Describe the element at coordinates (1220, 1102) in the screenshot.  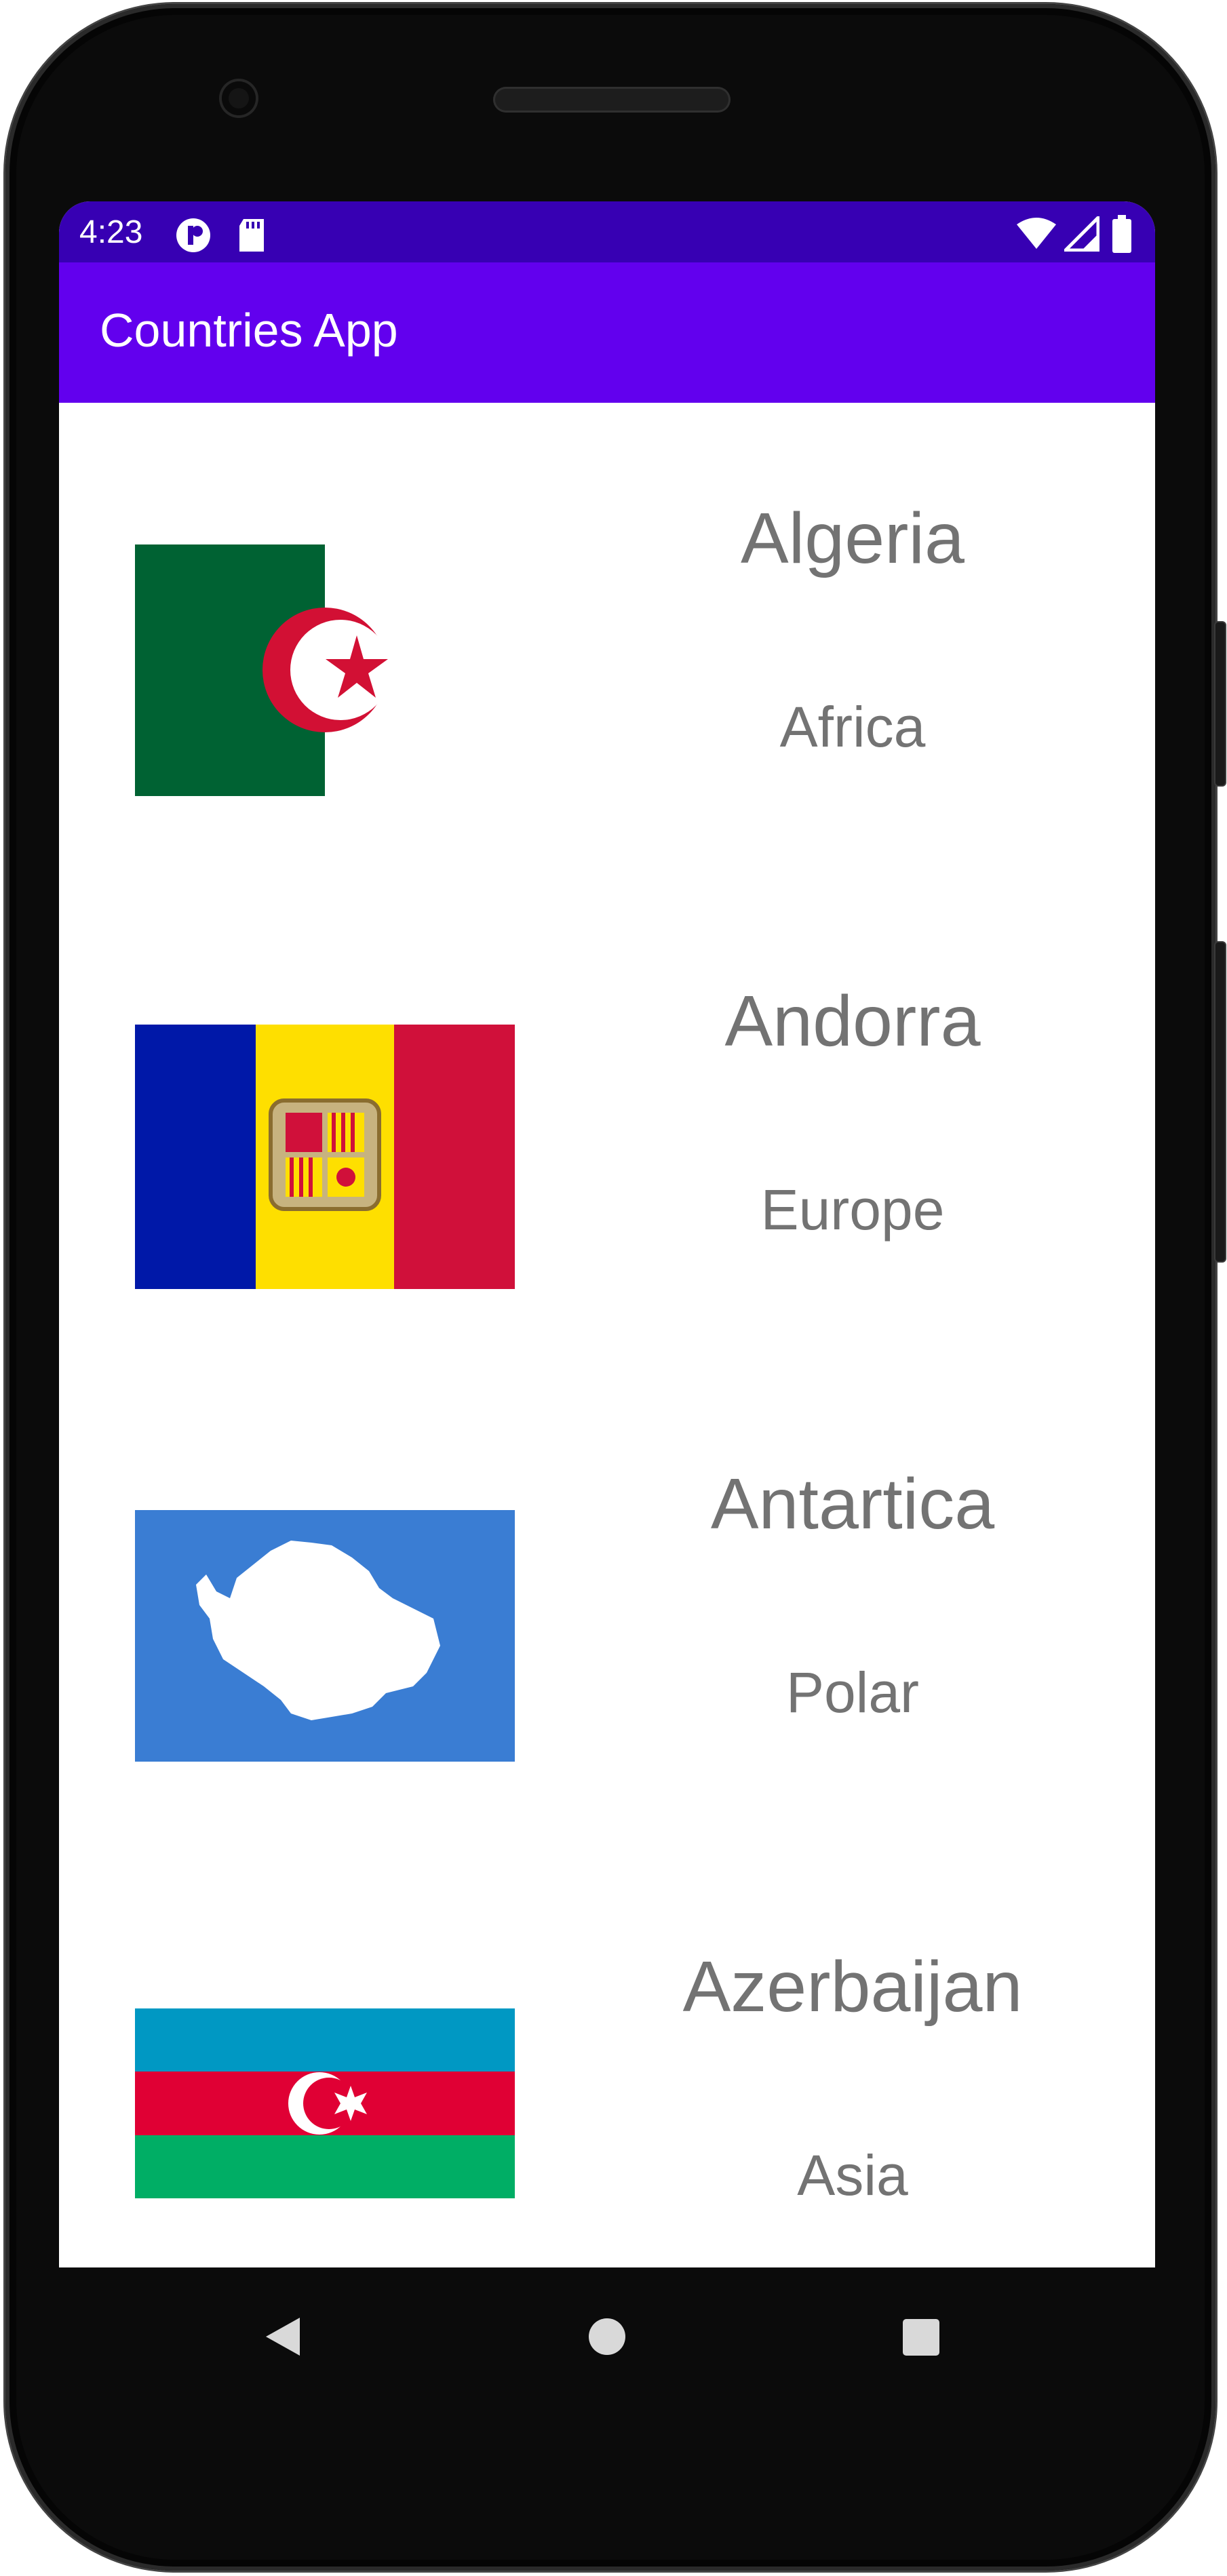
I see `volume-button` at that location.